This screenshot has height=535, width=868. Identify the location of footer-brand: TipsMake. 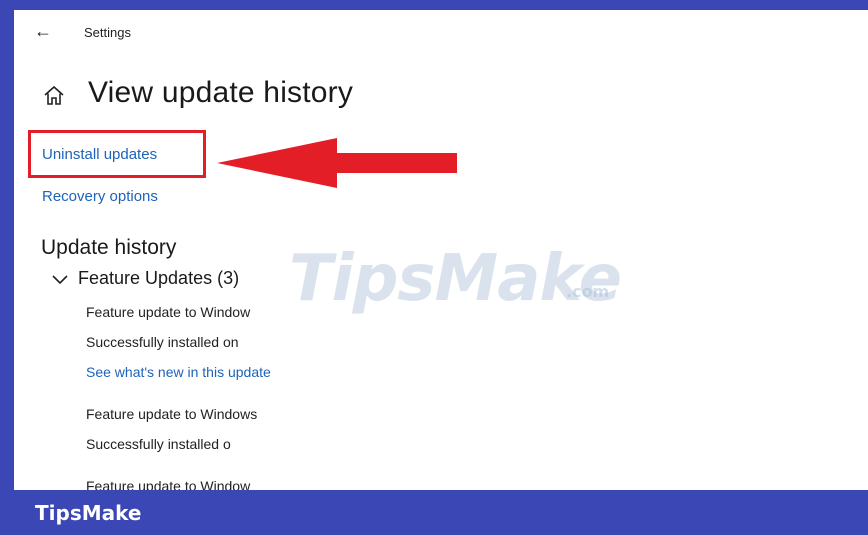
(88, 513).